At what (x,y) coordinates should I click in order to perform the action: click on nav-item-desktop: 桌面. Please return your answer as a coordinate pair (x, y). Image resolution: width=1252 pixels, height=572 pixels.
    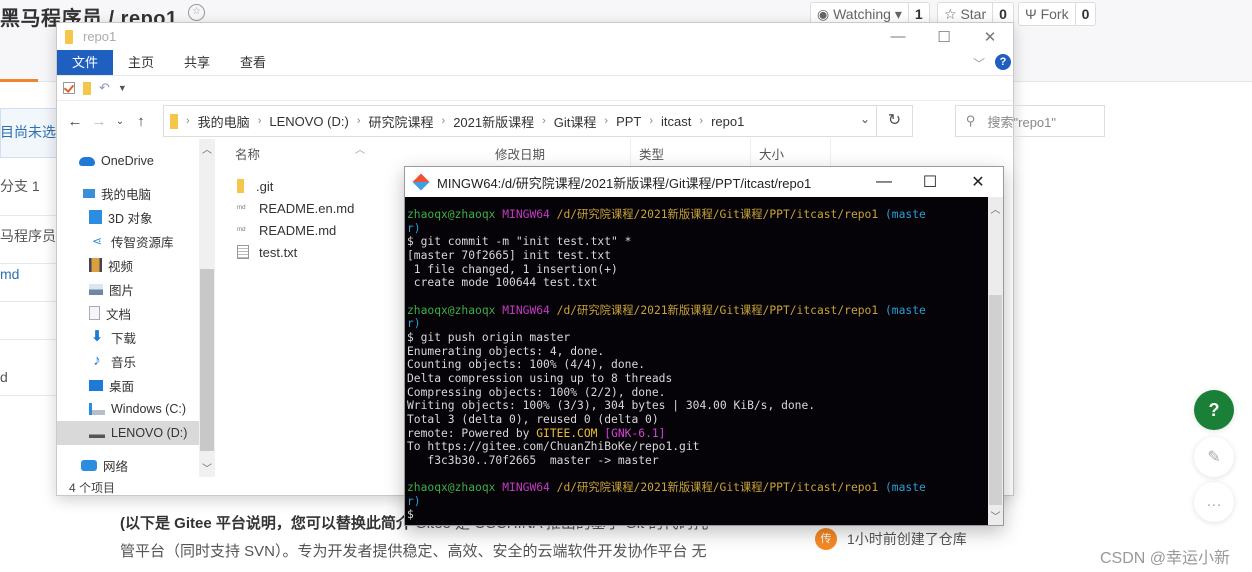
    Looking at the image, I should click on (128, 385).